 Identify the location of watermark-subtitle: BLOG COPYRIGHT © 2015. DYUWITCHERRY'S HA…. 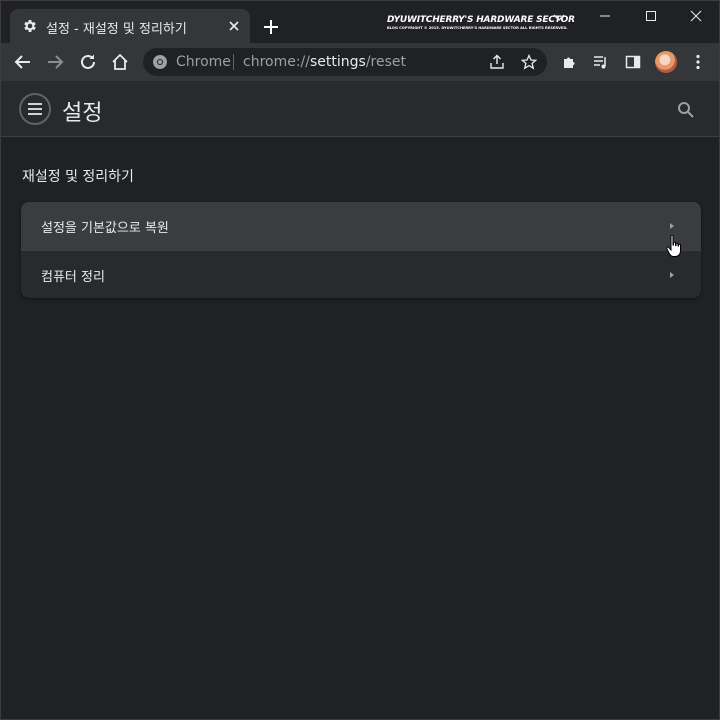
(477, 28).